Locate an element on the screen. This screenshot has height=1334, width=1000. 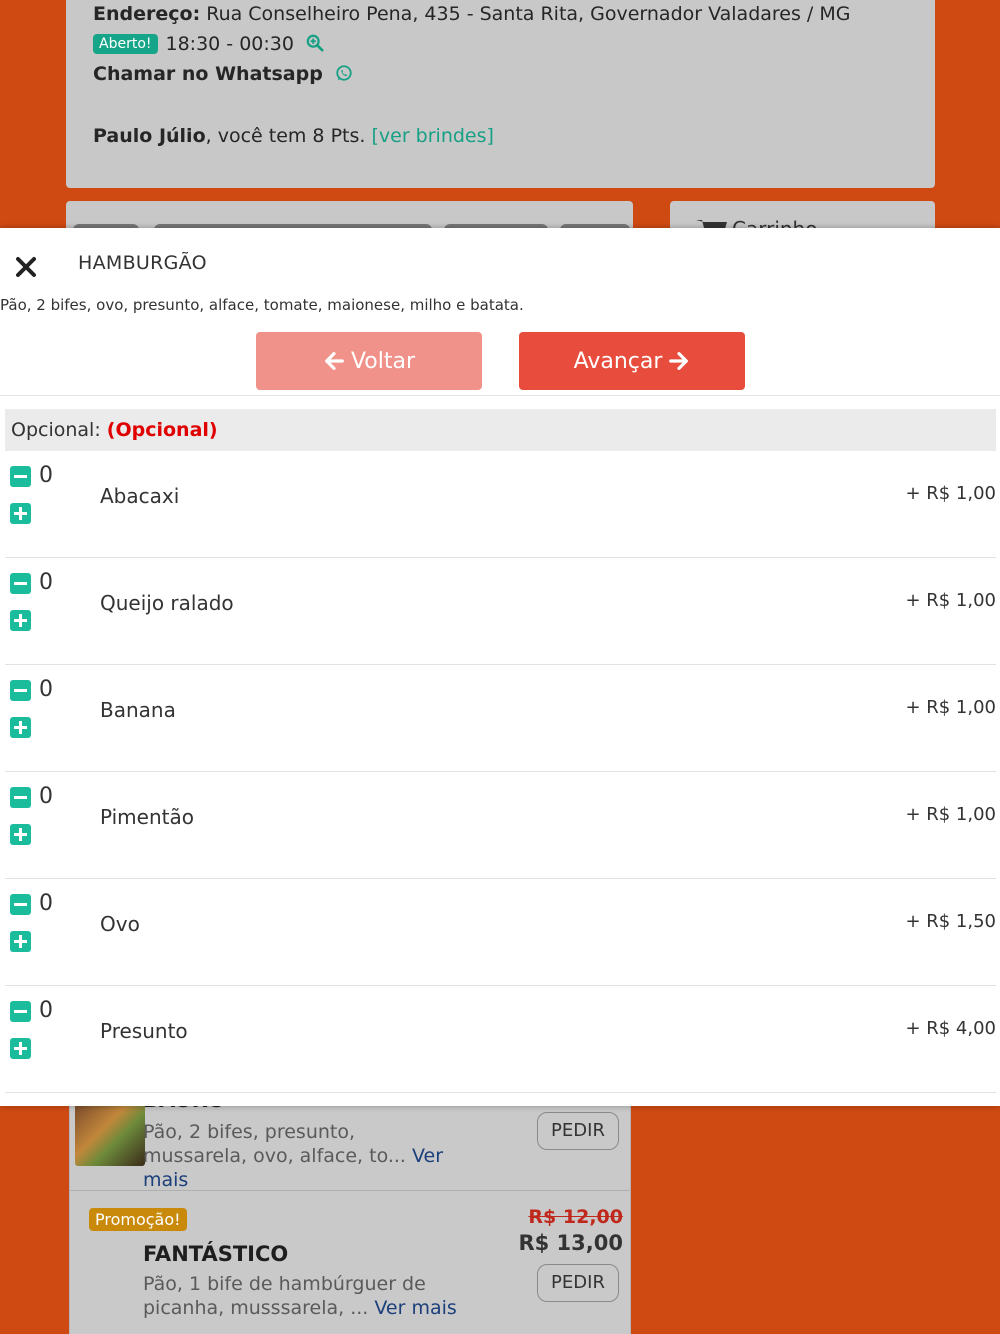
option-name: Banana is located at coordinates (138, 710).